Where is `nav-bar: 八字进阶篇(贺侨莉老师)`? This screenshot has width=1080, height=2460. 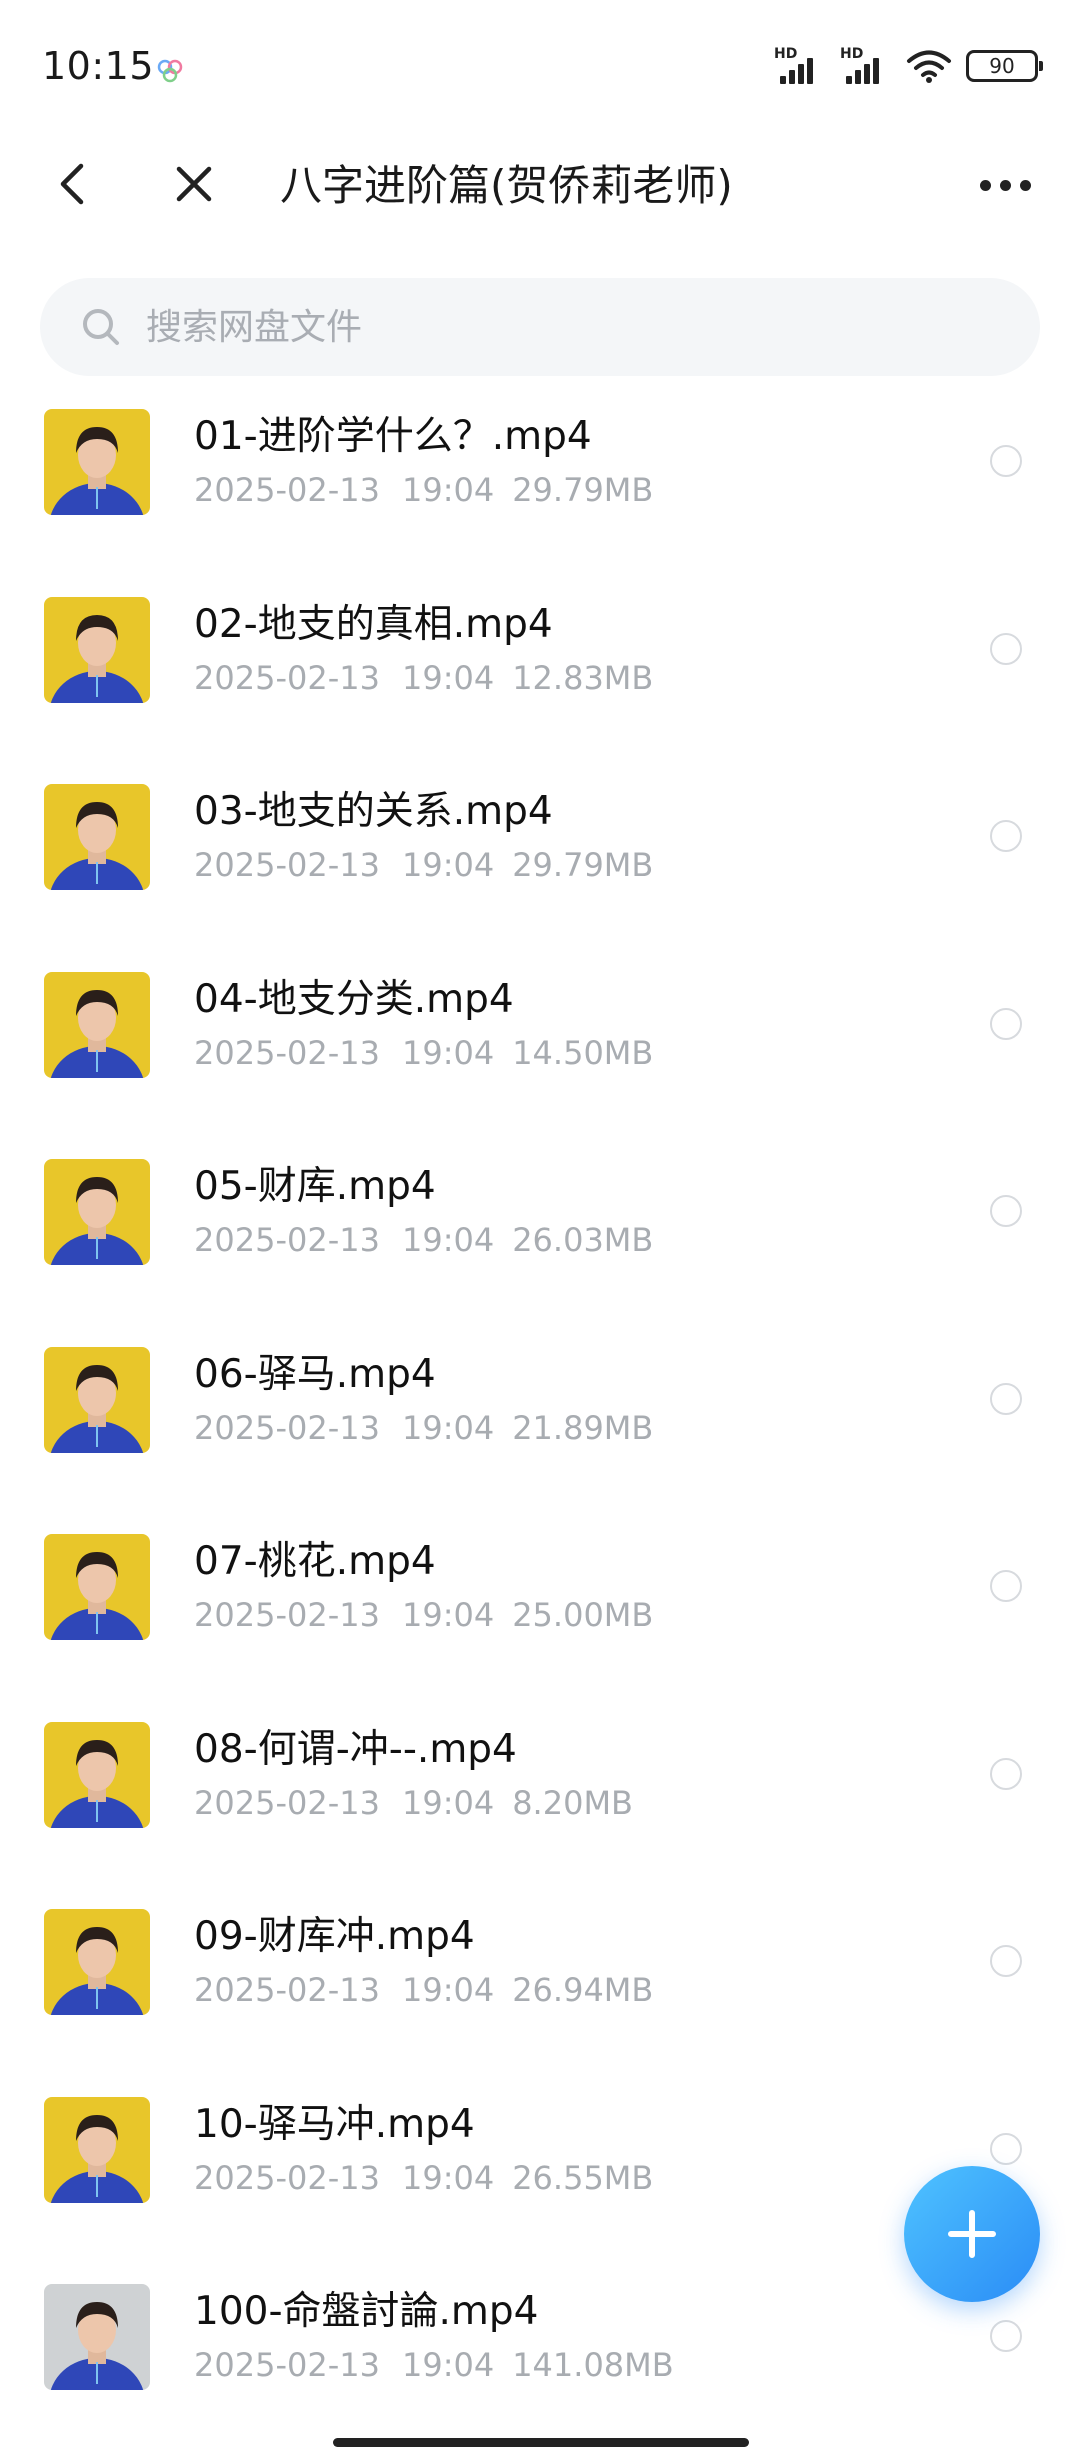
nav-bar: 八字进阶篇(贺侨莉老师) is located at coordinates (540, 185).